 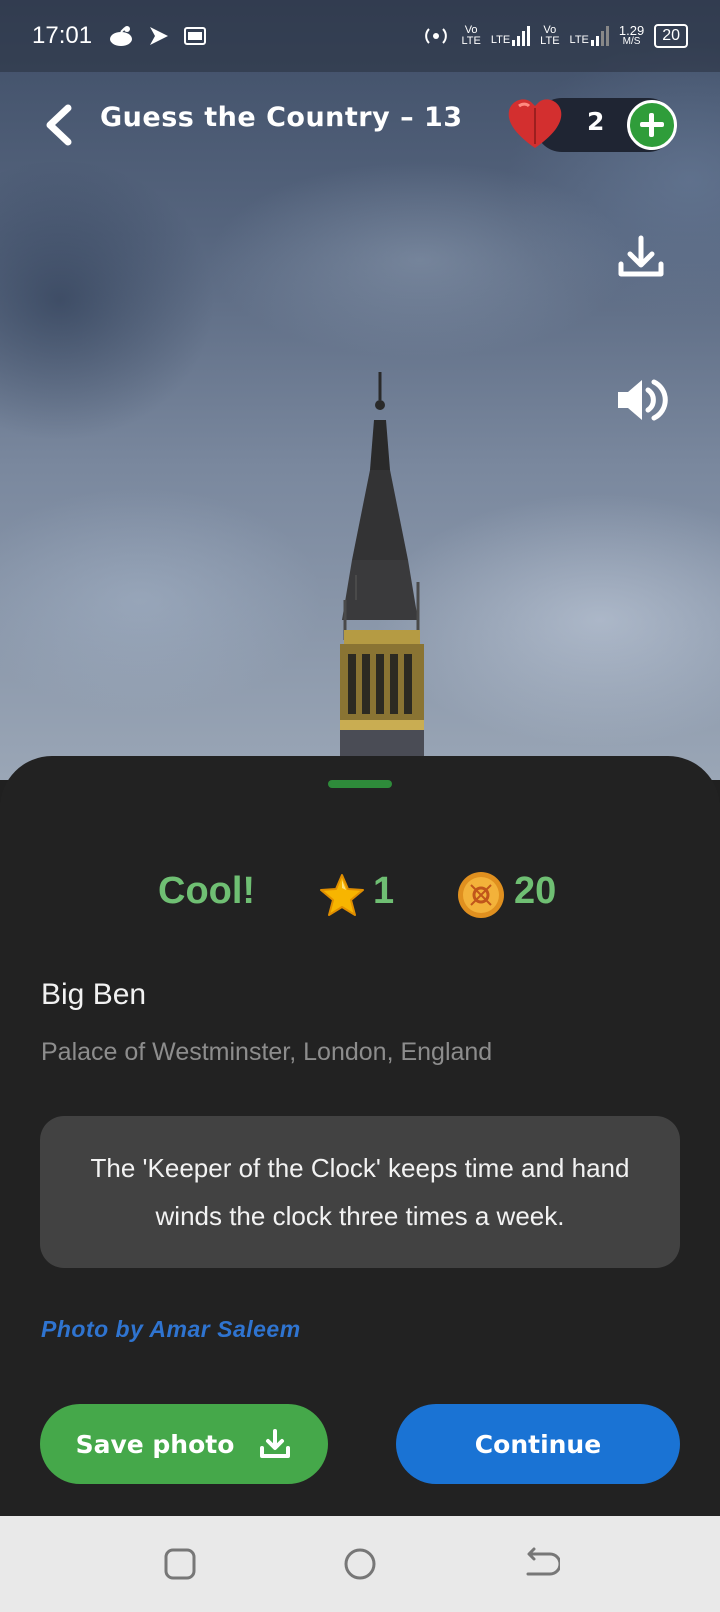 I want to click on play-arrow-icon, so click(x=159, y=36).